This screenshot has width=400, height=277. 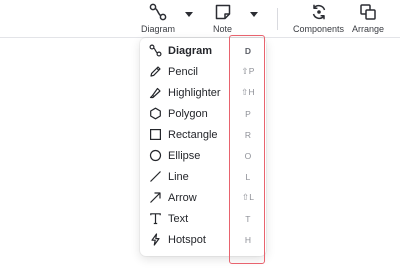 I want to click on arrange-label: Arrange, so click(x=368, y=29).